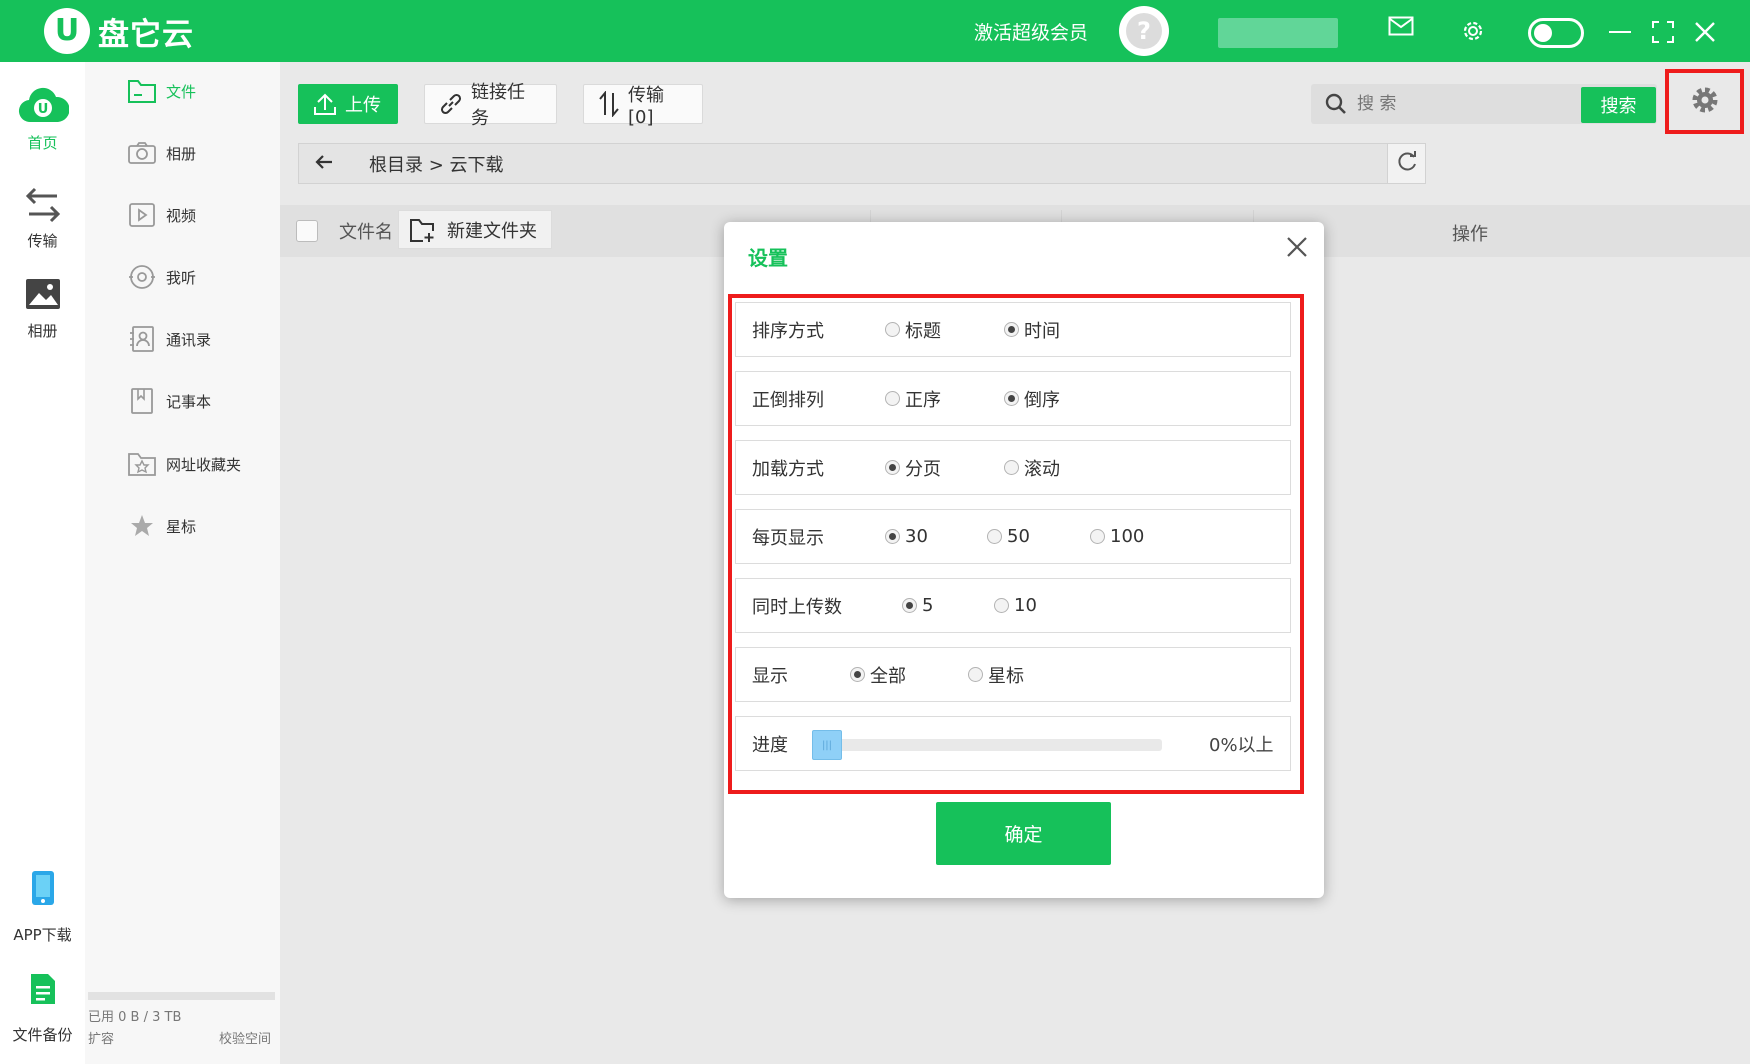 This screenshot has width=1750, height=1064. I want to click on rail-backup-label: 文件备份, so click(42, 1035).